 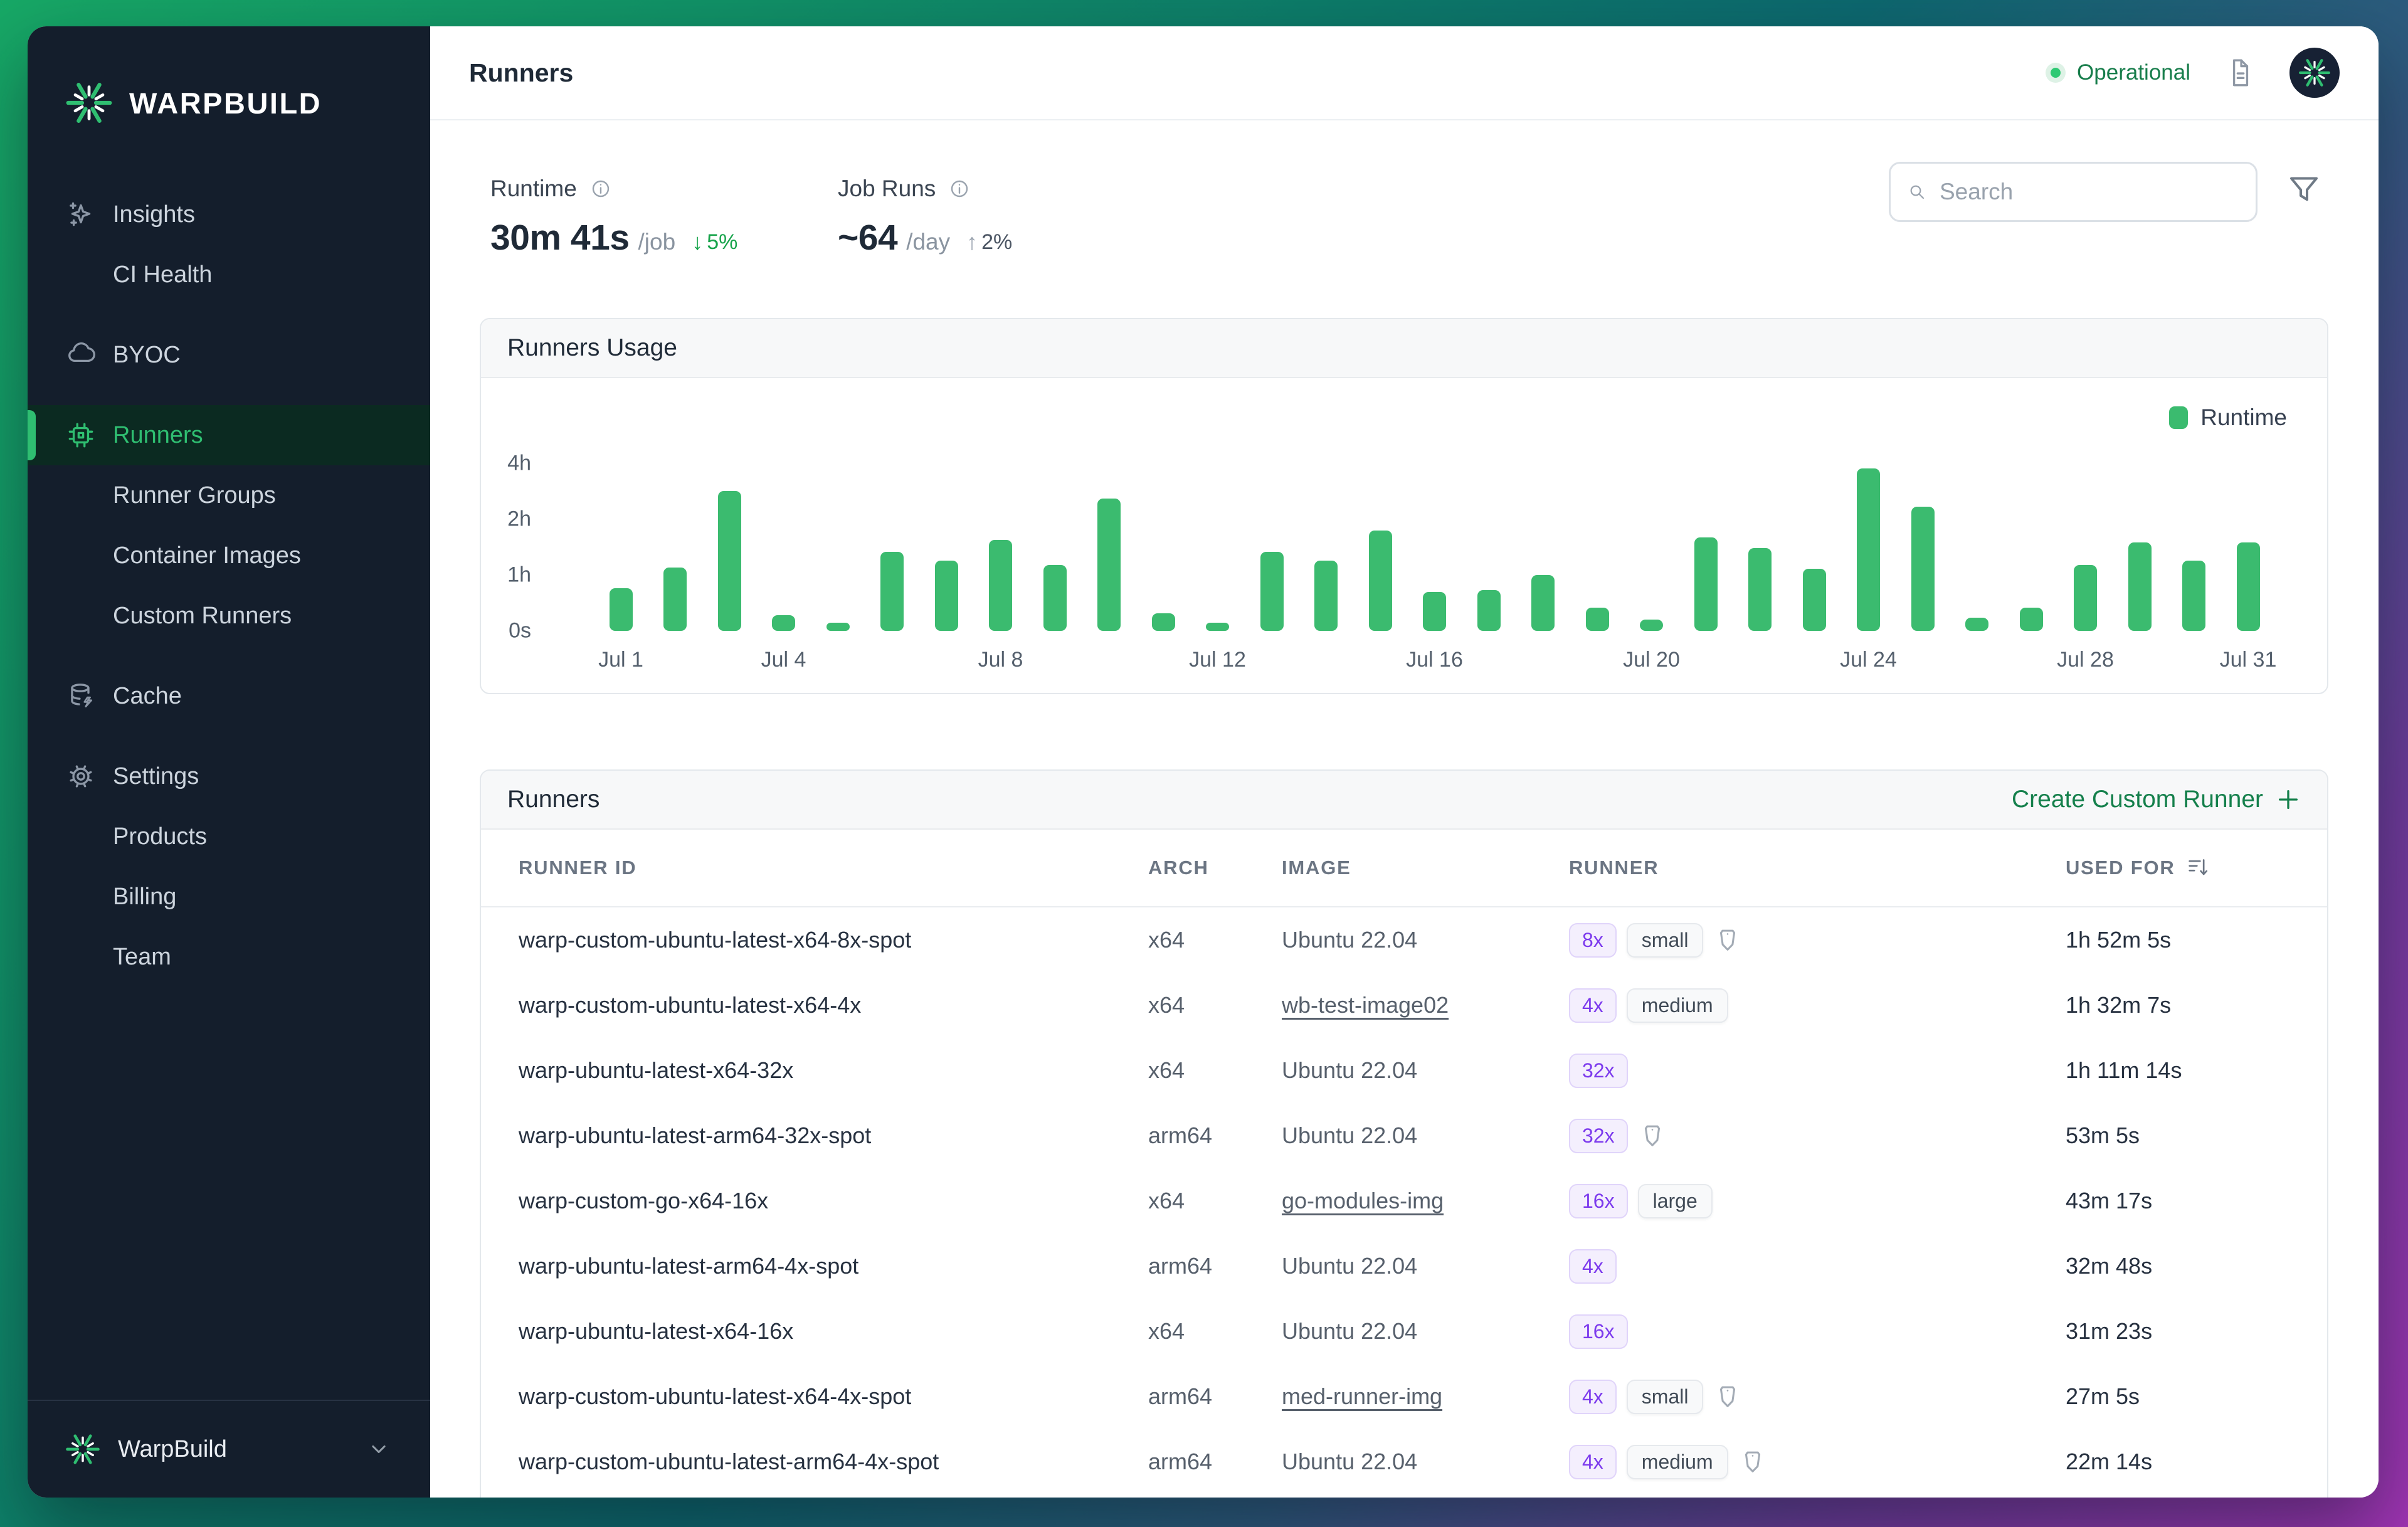 I want to click on arrow-down-icon: ↓, so click(x=698, y=242).